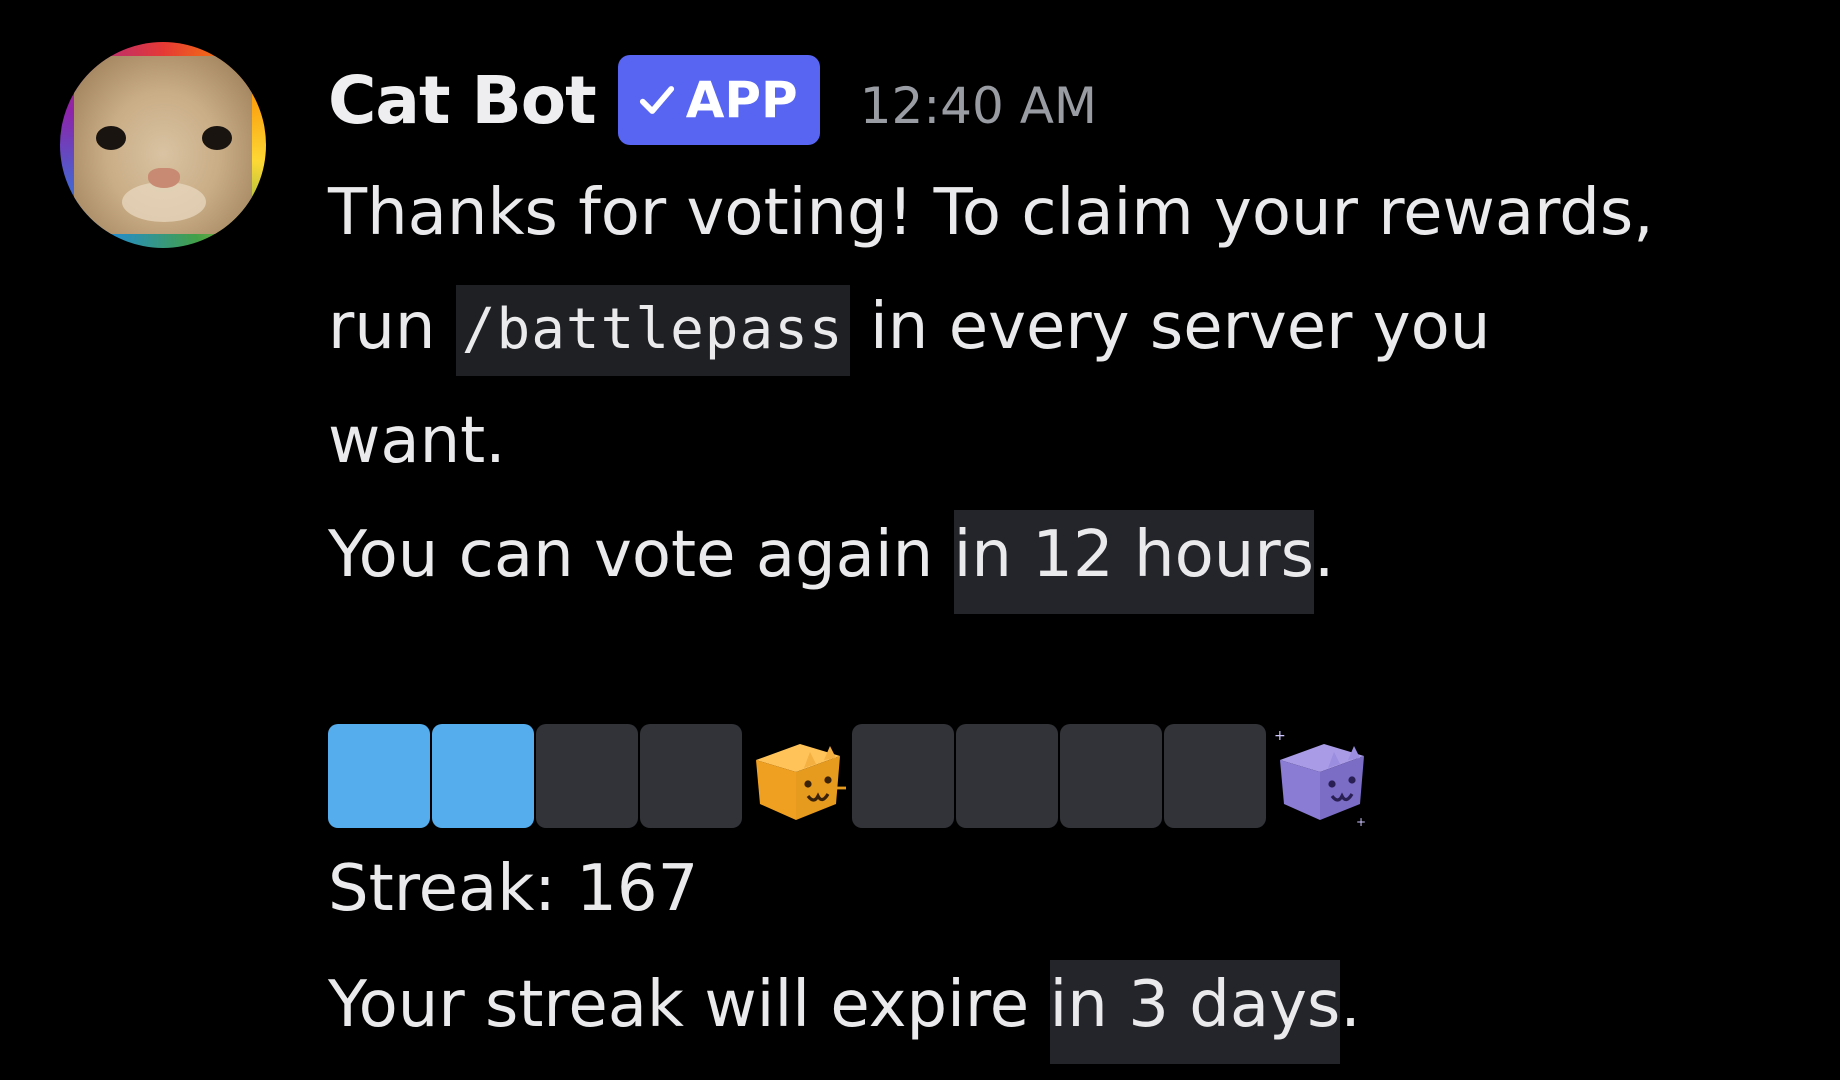  I want to click on avatar-eye-left, so click(111, 138).